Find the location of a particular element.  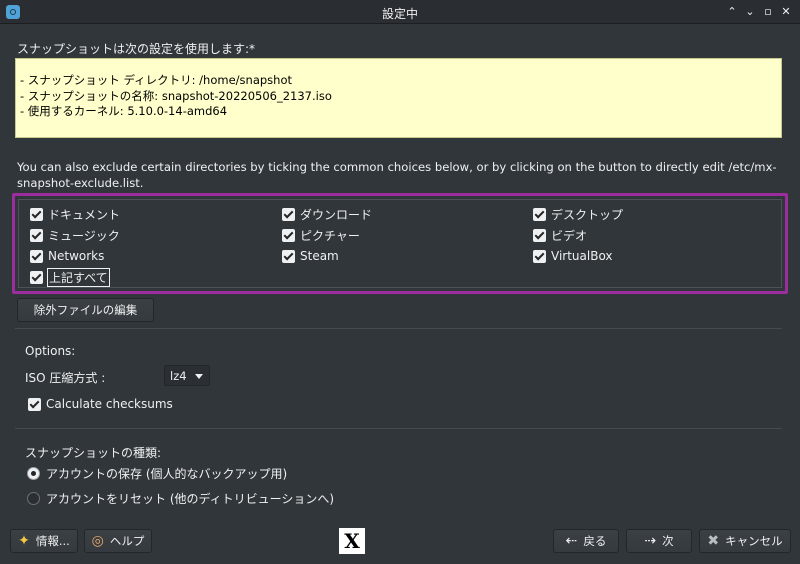

chevron-down-icon is located at coordinates (199, 376).